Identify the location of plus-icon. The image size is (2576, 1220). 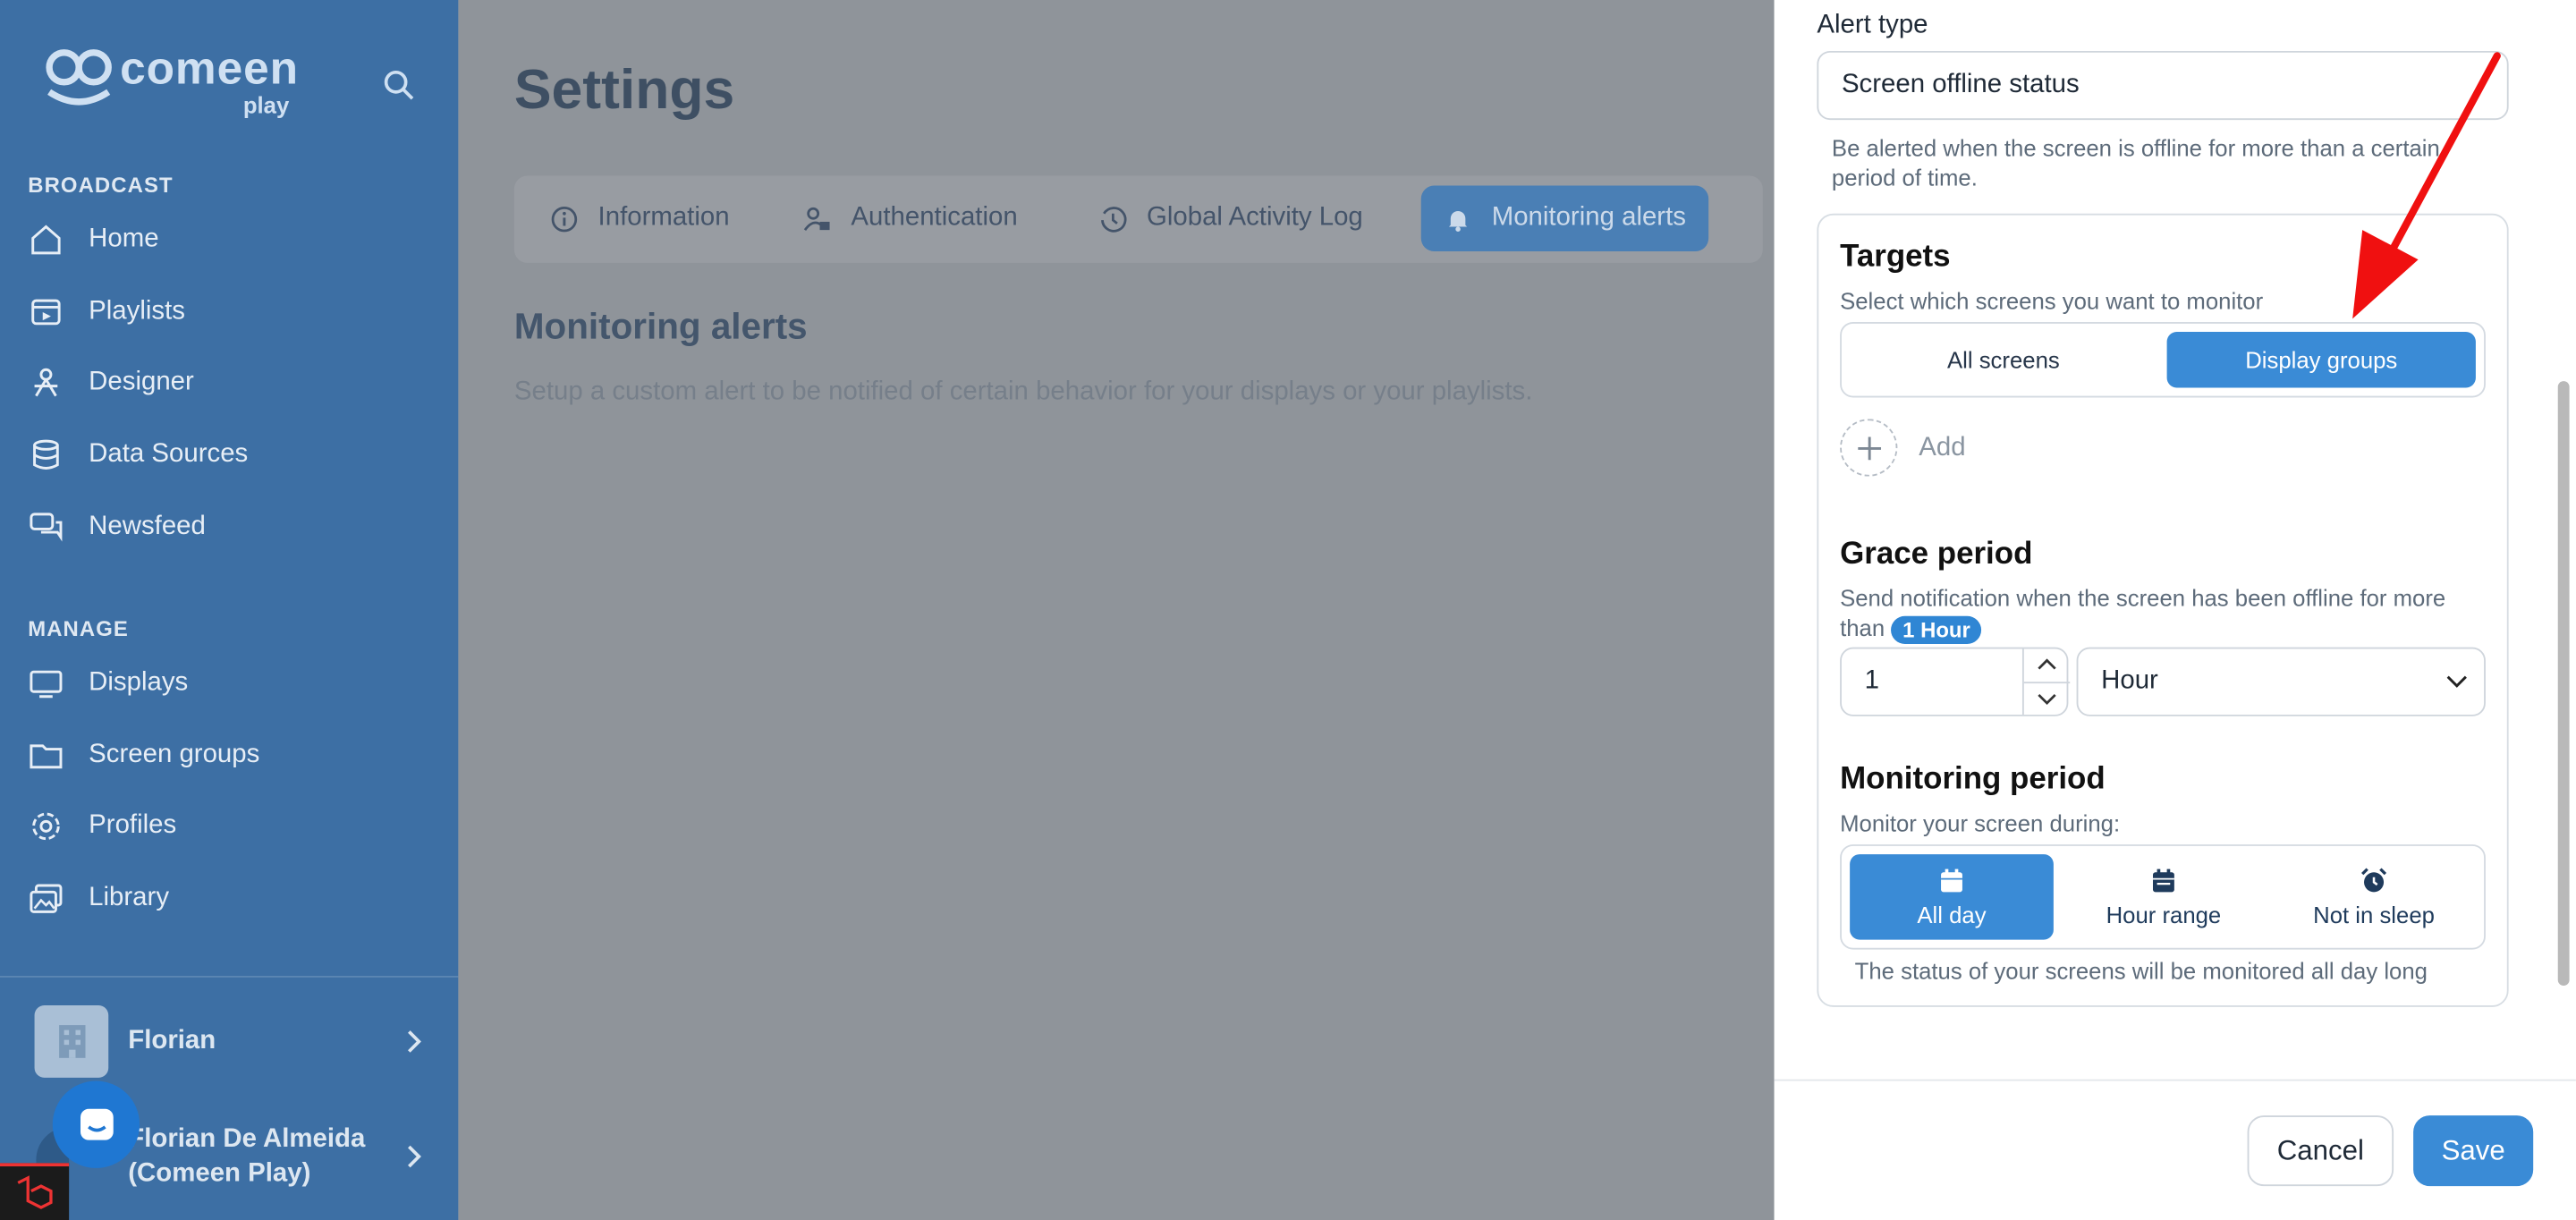
(1869, 448).